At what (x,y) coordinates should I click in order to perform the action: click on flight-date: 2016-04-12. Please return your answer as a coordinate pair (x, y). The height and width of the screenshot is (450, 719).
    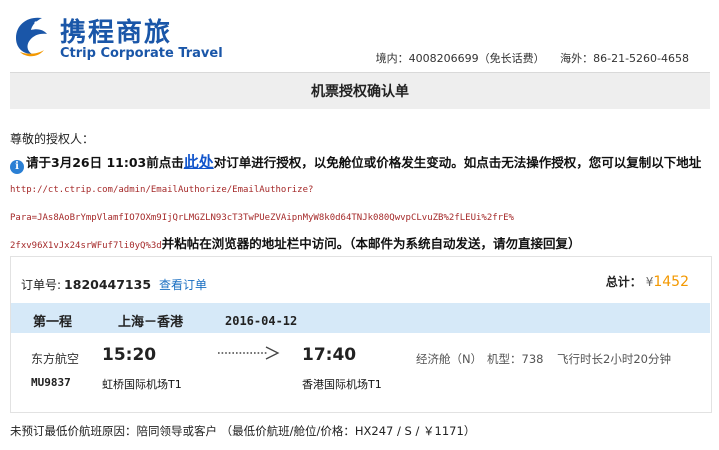
    Looking at the image, I should click on (261, 321).